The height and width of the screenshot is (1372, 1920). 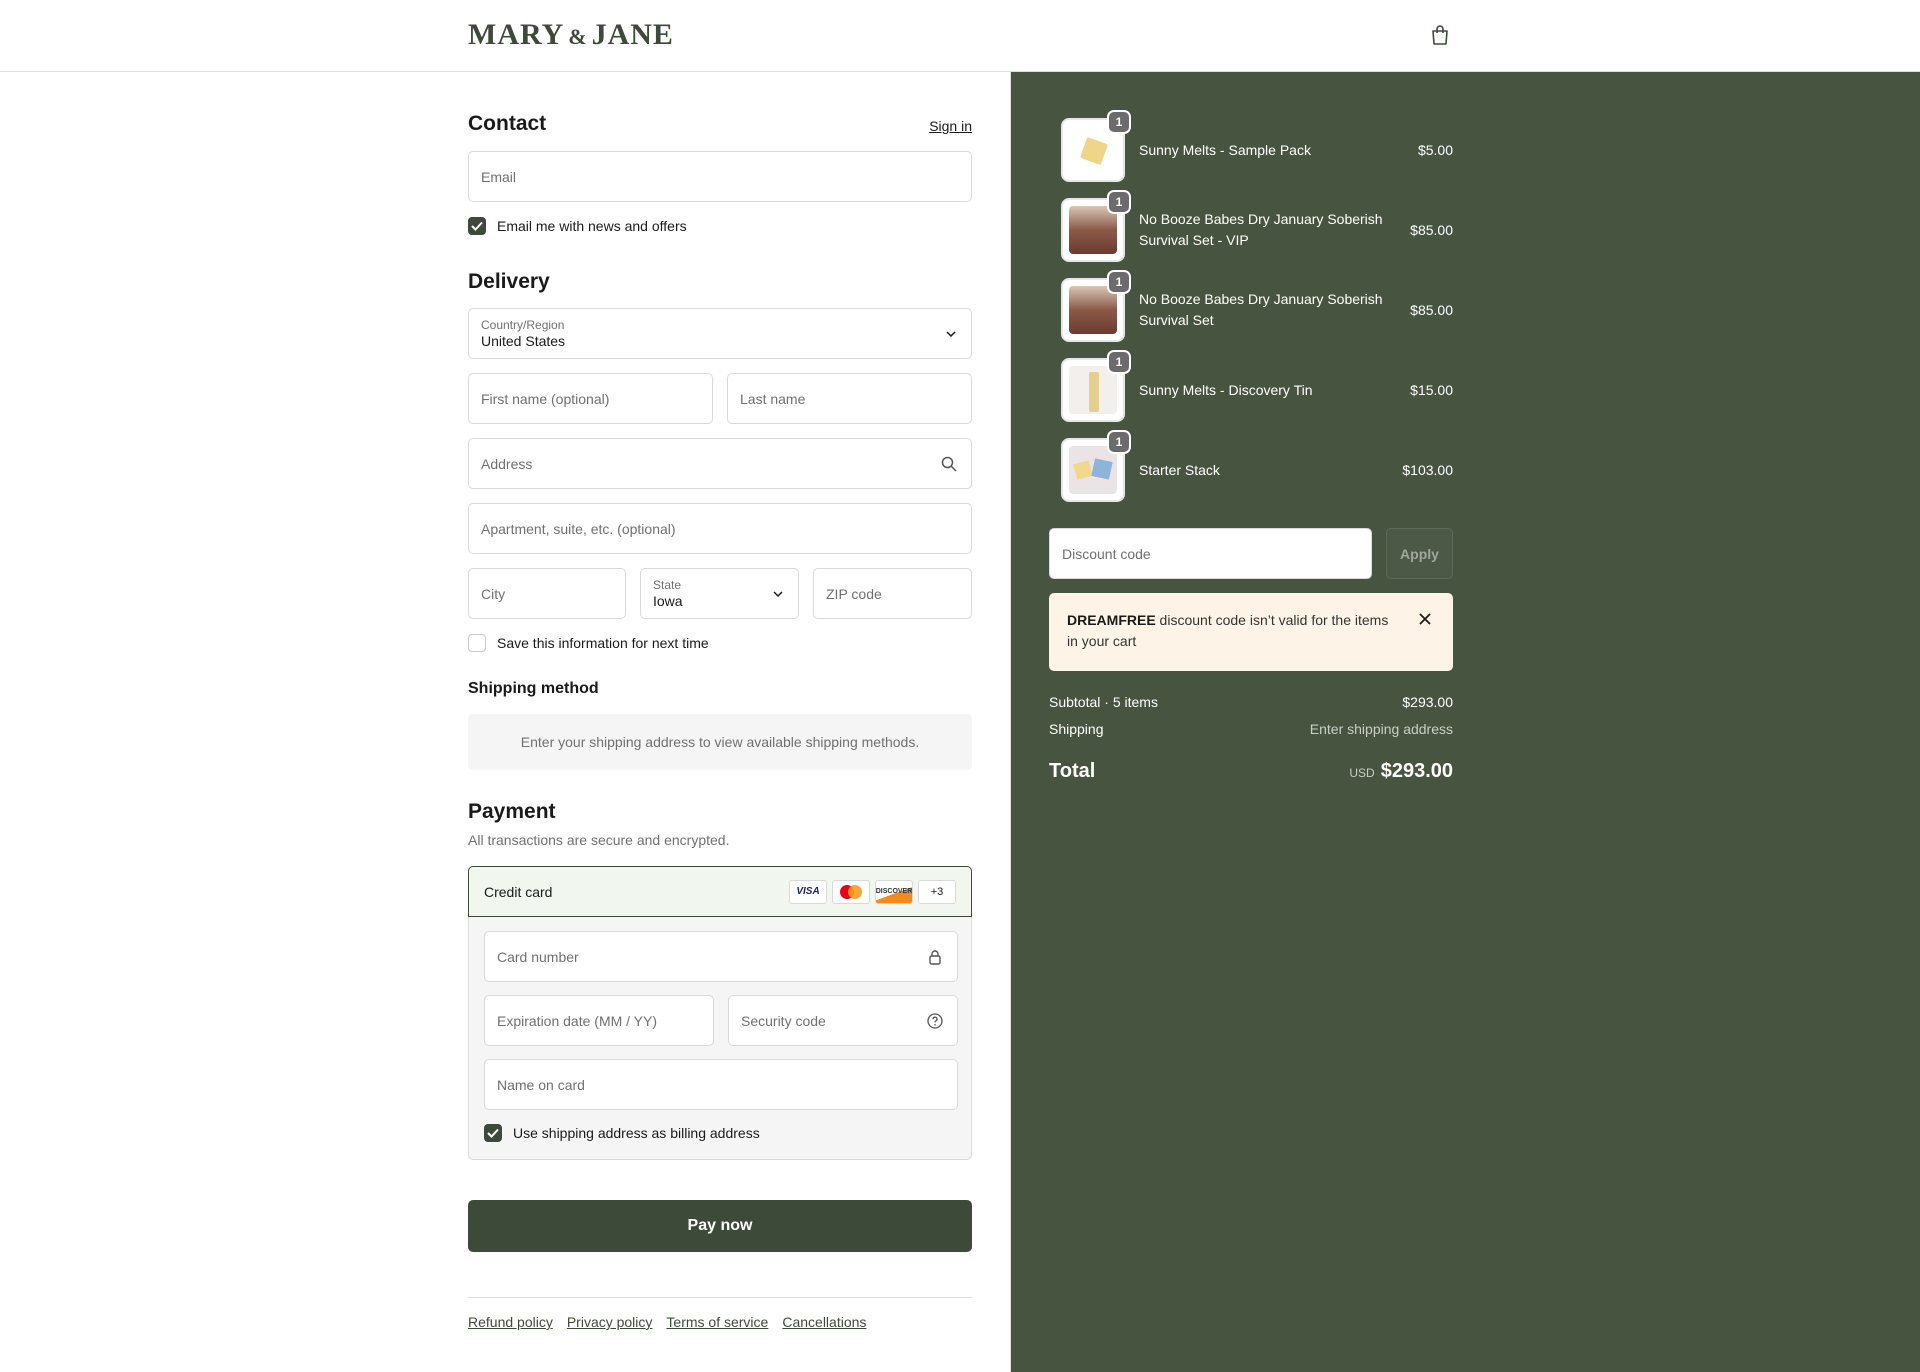 What do you see at coordinates (541, 1084) in the screenshot?
I see `name-on-card-placeholder: Name on card` at bounding box center [541, 1084].